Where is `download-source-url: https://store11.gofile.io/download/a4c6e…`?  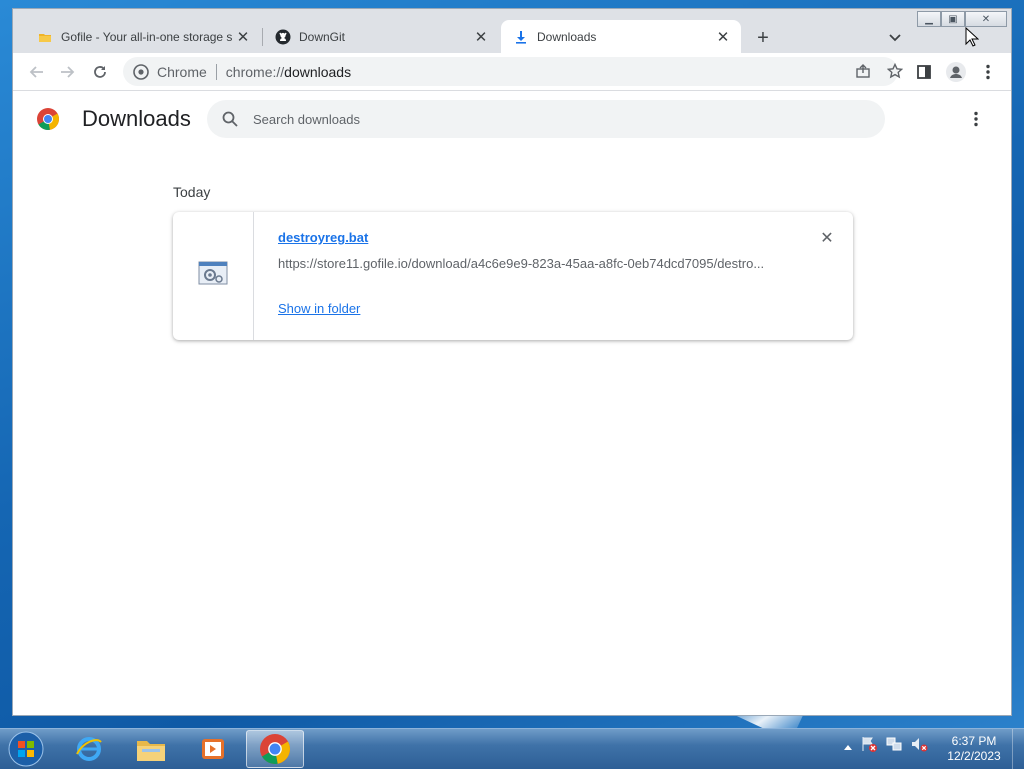 download-source-url: https://store11.gofile.io/download/a4c6e… is located at coordinates (521, 263).